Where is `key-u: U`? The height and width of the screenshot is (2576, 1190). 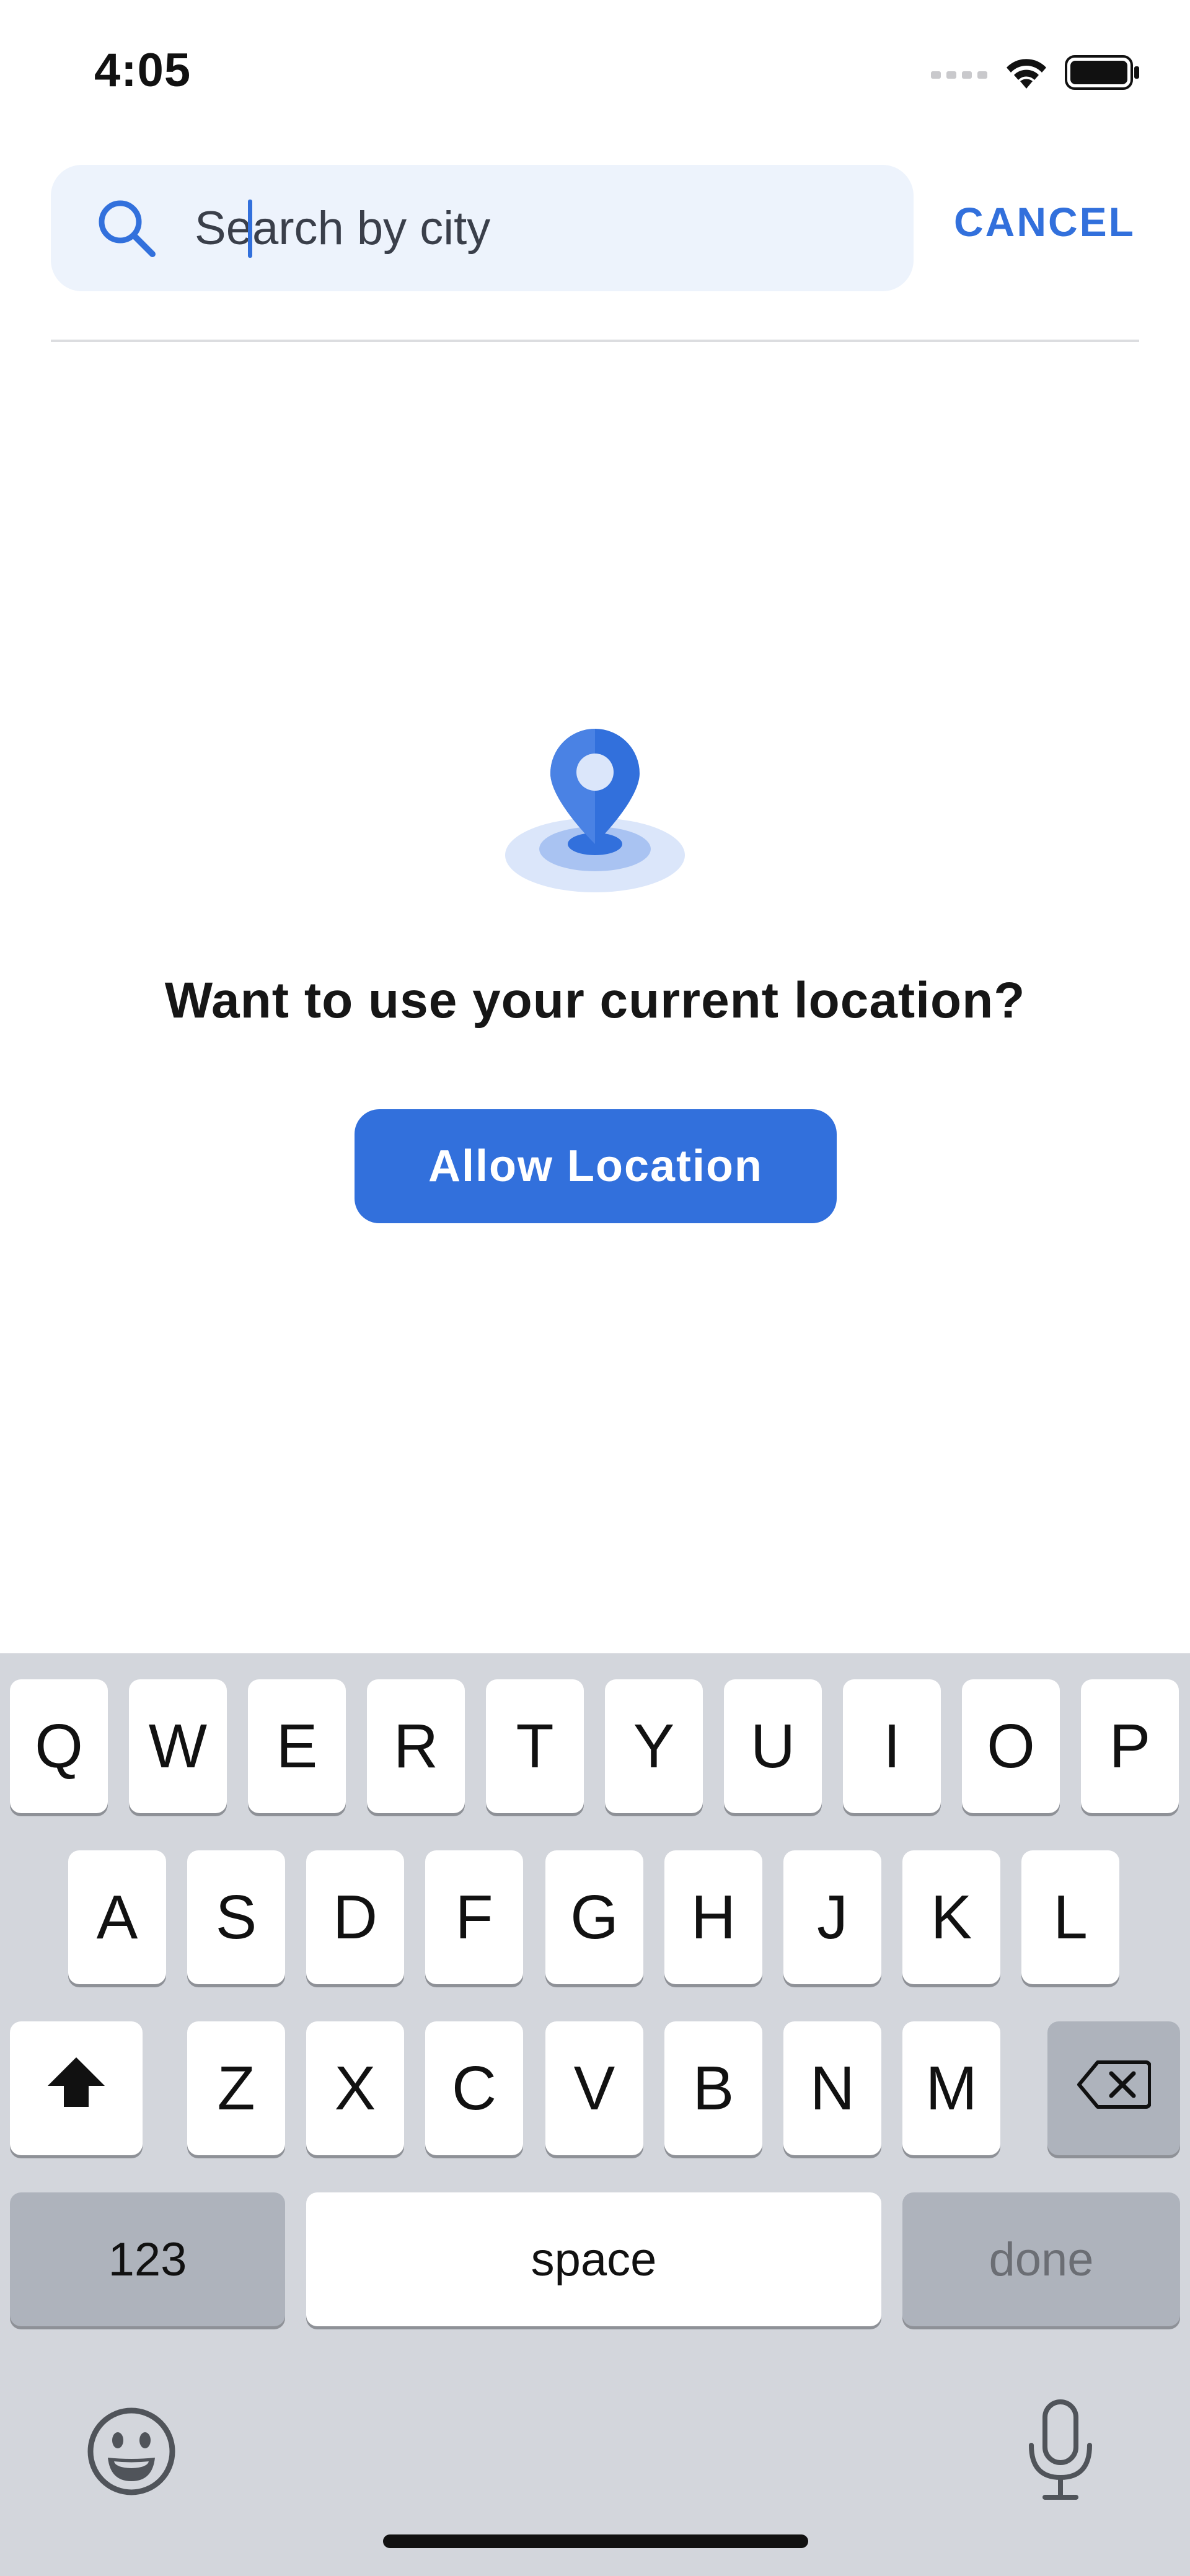
key-u: U is located at coordinates (773, 1746).